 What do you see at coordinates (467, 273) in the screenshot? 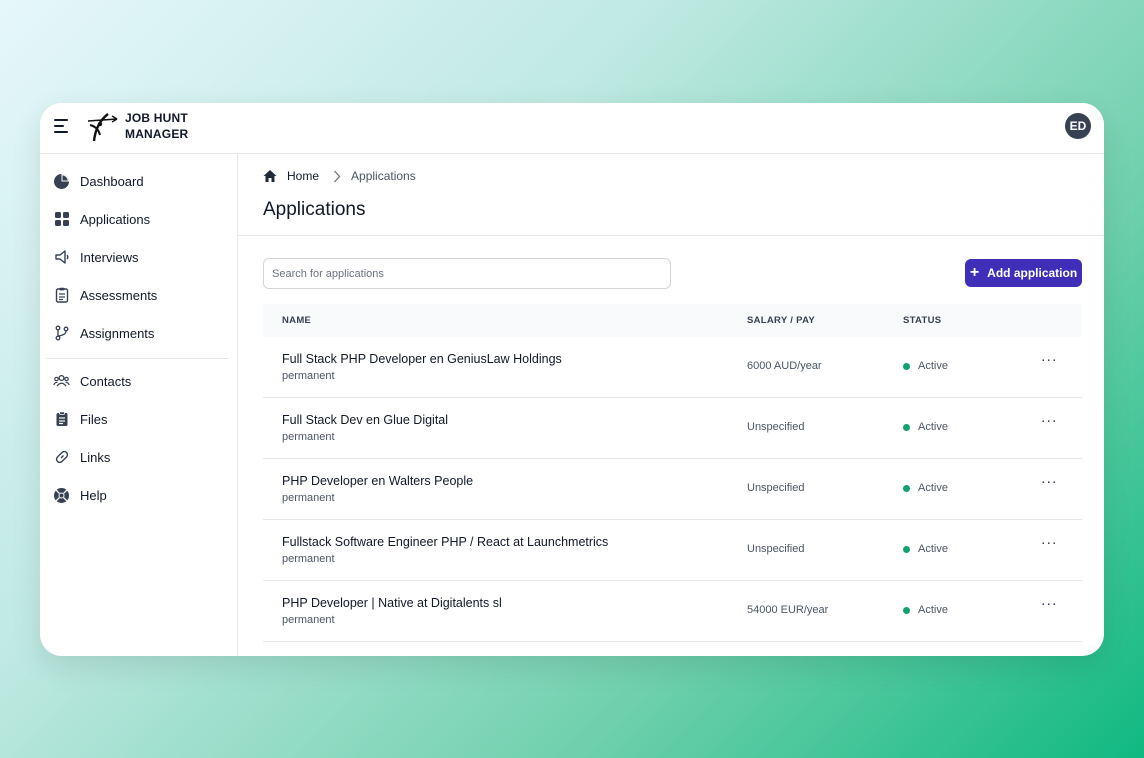
I see `search-input` at bounding box center [467, 273].